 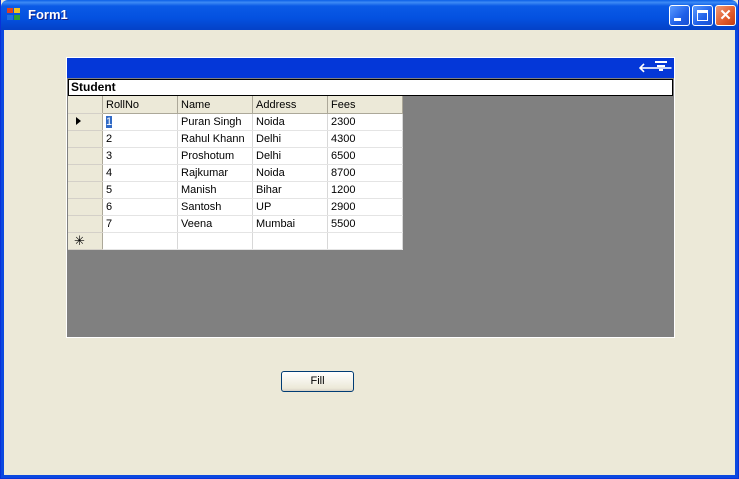 I want to click on cell-rollno: 2, so click(x=140, y=139).